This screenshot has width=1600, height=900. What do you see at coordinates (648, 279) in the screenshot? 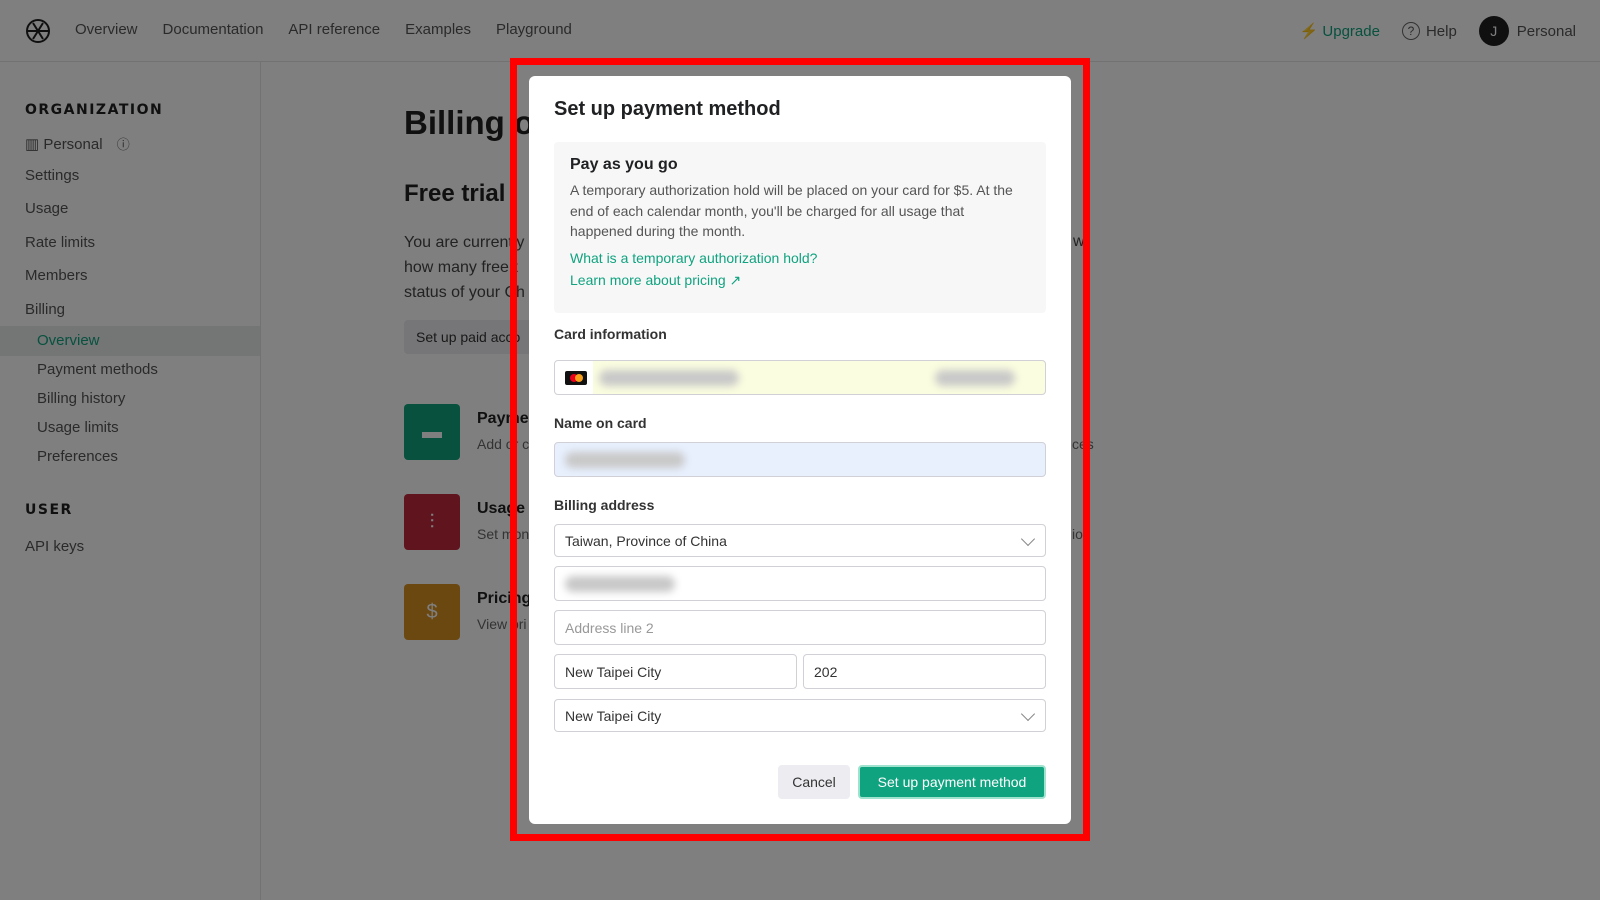
I see `pricing-link-label: Learn more about pricing` at bounding box center [648, 279].